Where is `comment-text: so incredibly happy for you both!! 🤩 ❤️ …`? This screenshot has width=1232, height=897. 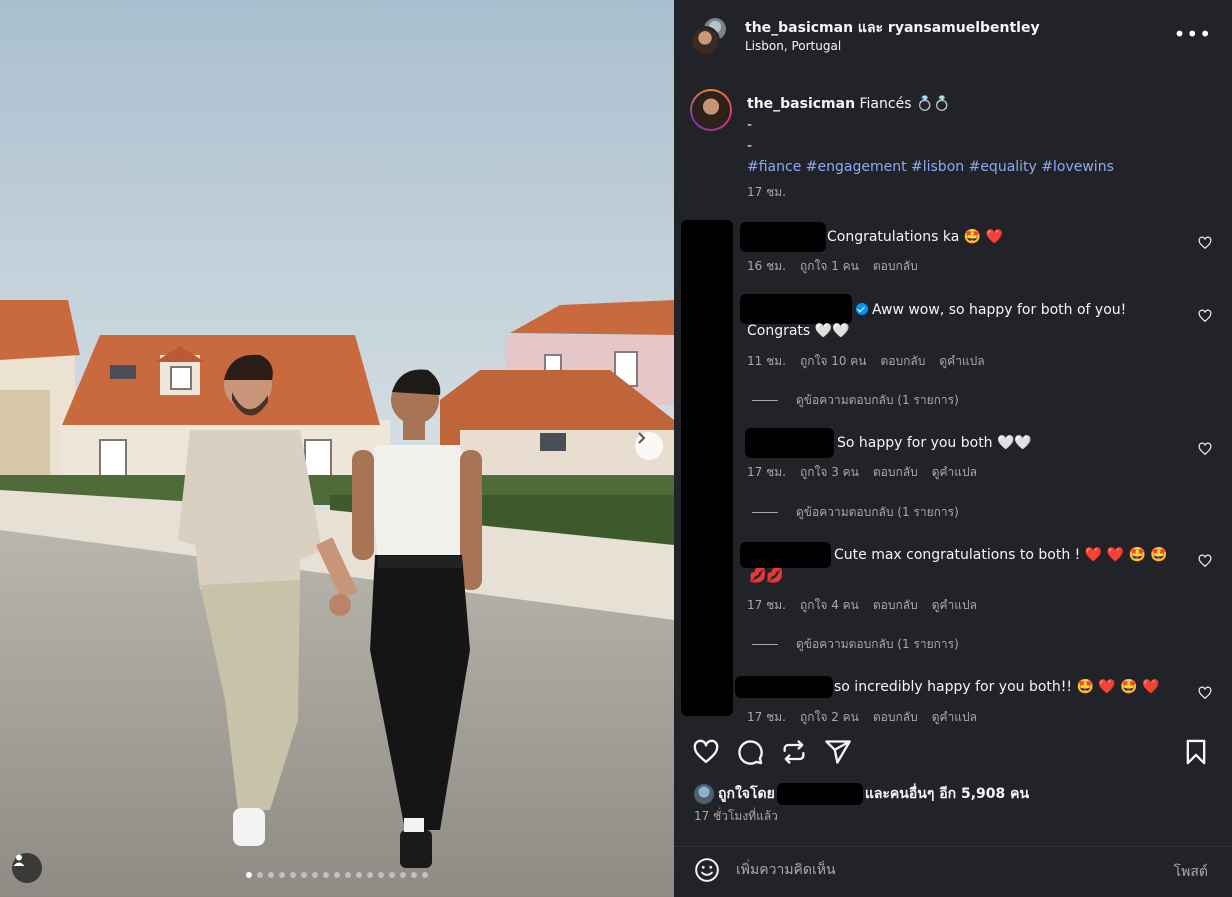
comment-text: so incredibly happy for you both!! 🤩 ❤️ … is located at coordinates (997, 687).